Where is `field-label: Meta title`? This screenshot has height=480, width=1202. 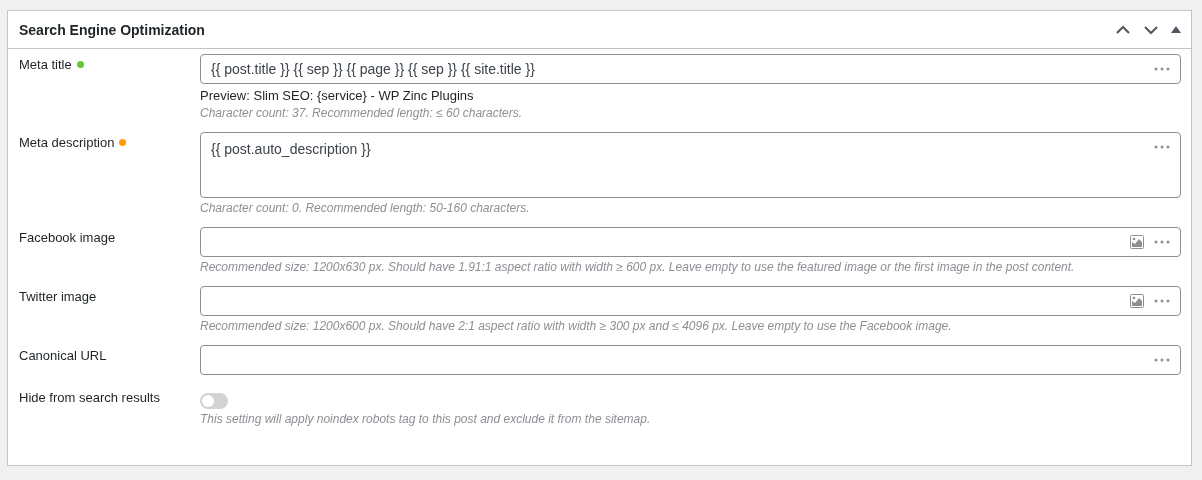 field-label: Meta title is located at coordinates (45, 64).